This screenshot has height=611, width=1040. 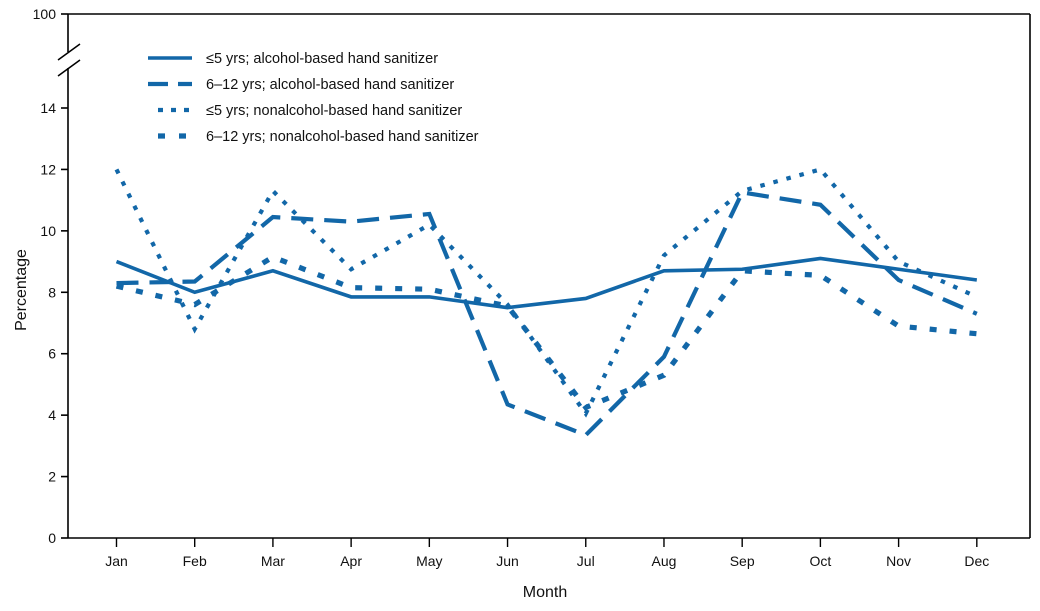 I want to click on x-tick-label: Jan, so click(x=116, y=561).